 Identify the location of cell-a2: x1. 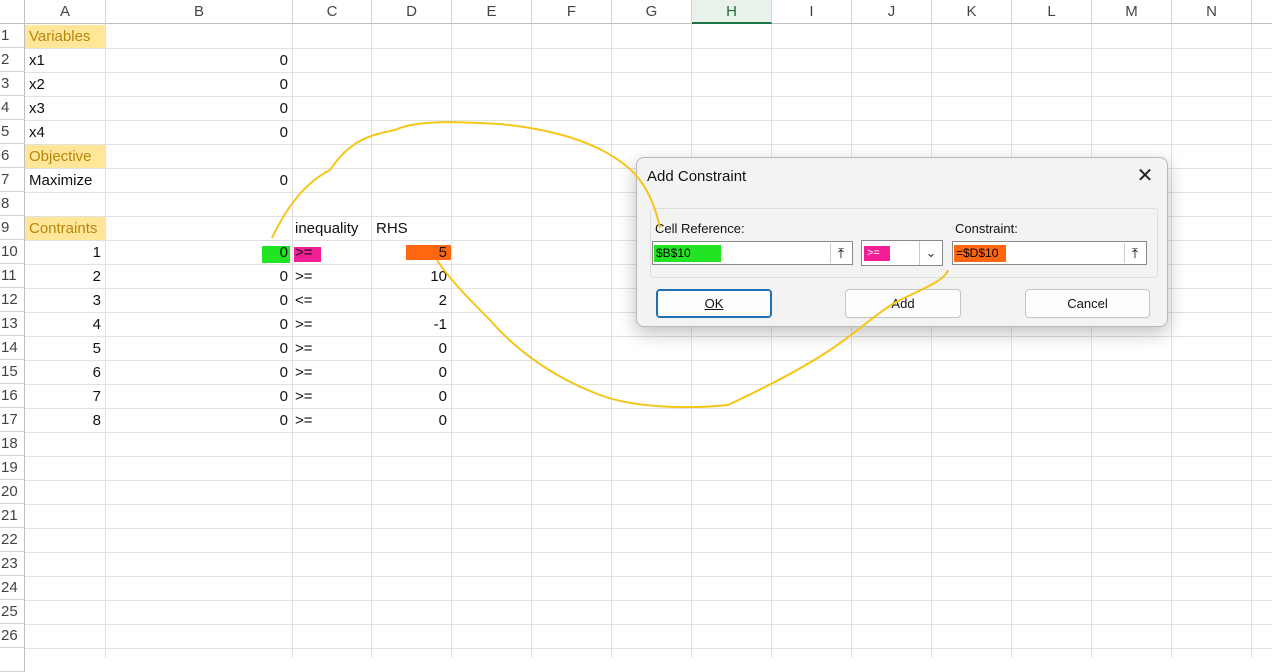
(65, 60).